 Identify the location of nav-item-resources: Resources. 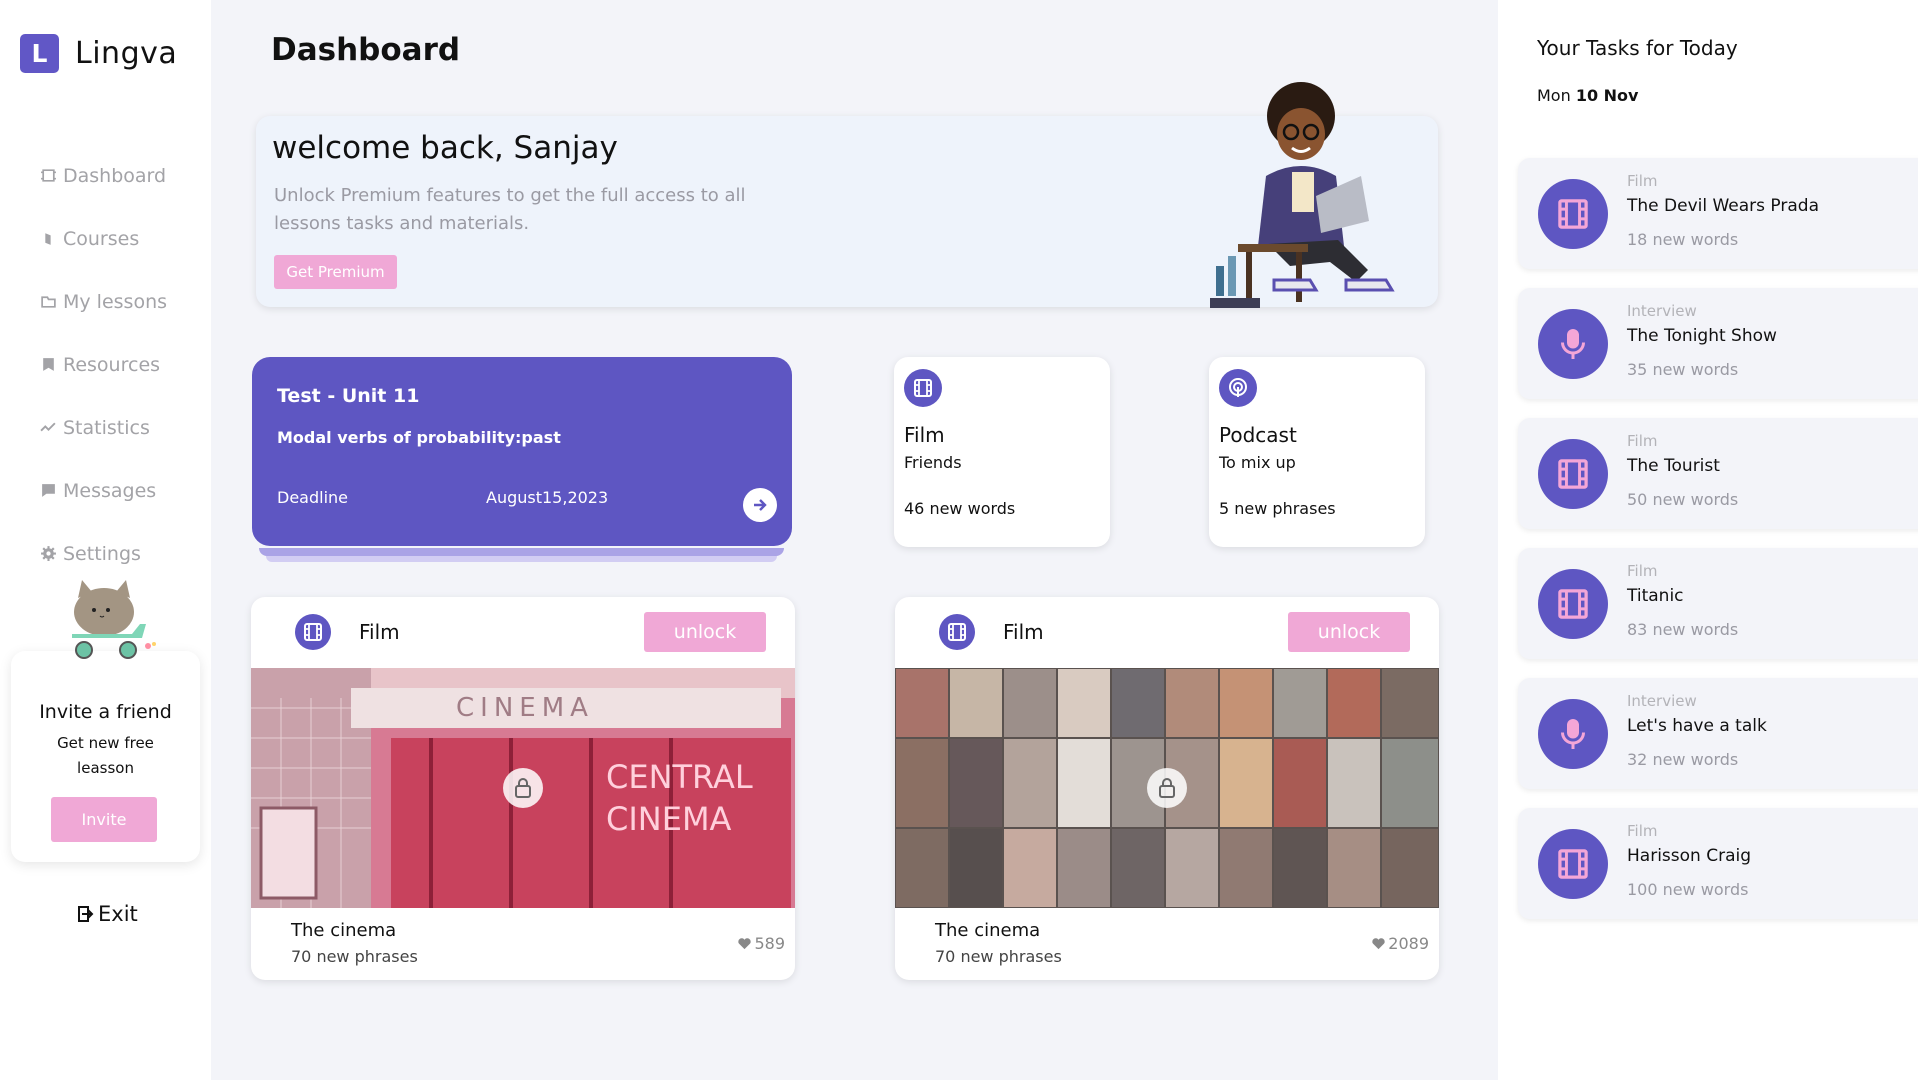
(103, 364).